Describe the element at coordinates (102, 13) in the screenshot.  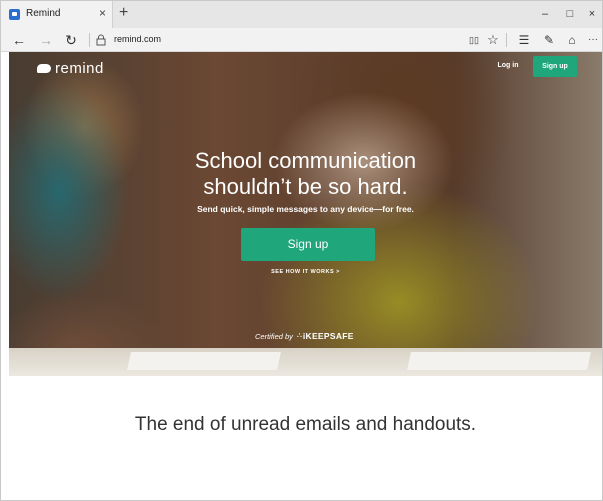
I see `tab-close-icon: ×` at that location.